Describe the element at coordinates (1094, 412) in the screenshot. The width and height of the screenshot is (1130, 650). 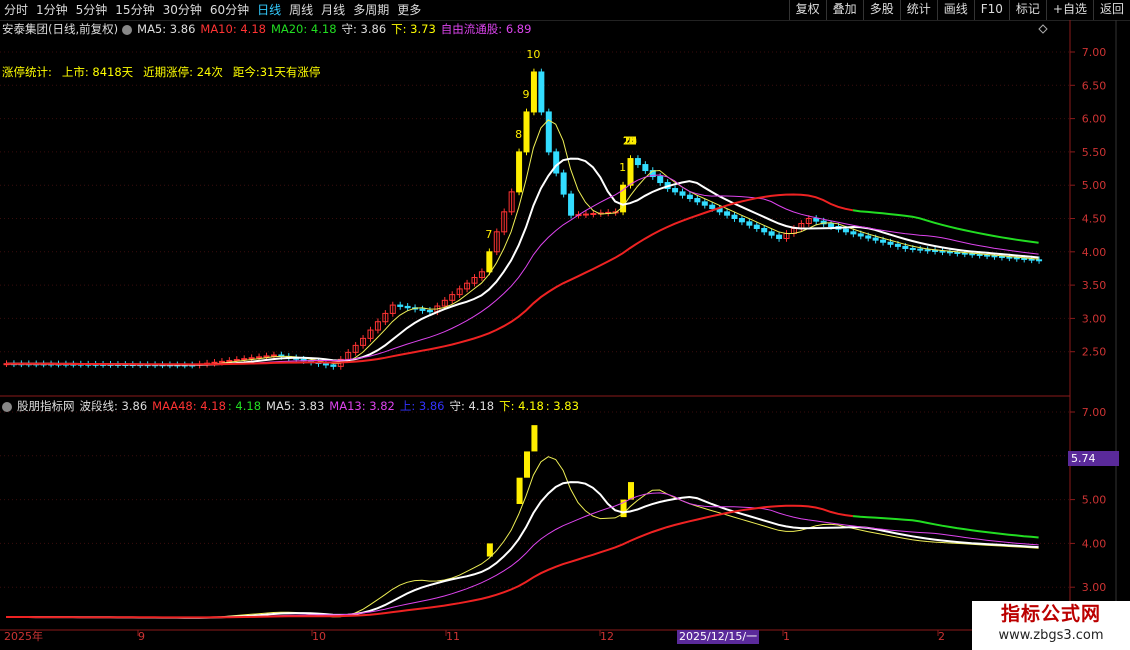
I see `sub-tick-label: 7.00` at that location.